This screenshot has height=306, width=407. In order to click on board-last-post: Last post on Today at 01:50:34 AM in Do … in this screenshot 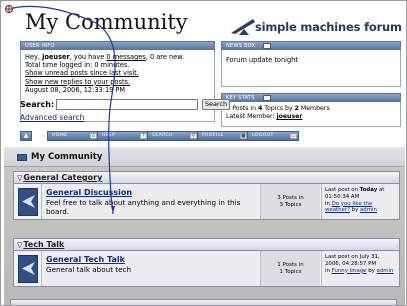, I will do `click(360, 201)`.